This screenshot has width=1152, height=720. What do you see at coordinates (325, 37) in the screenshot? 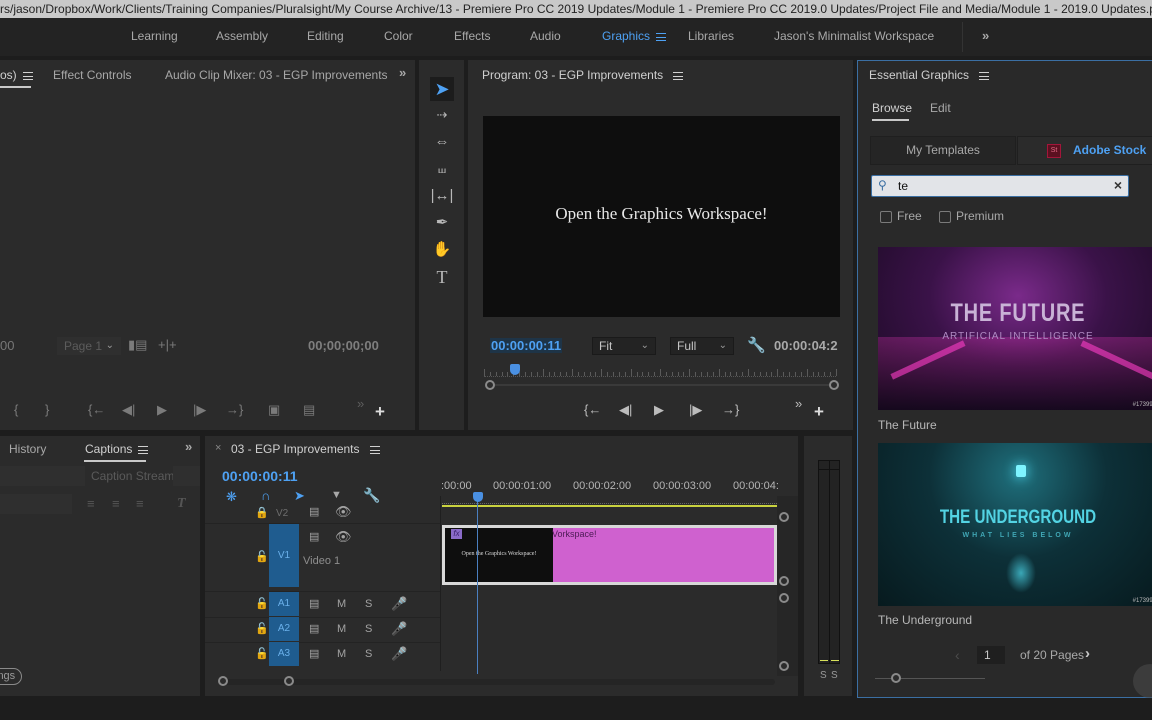
I see `workspace-editing: Editing` at bounding box center [325, 37].